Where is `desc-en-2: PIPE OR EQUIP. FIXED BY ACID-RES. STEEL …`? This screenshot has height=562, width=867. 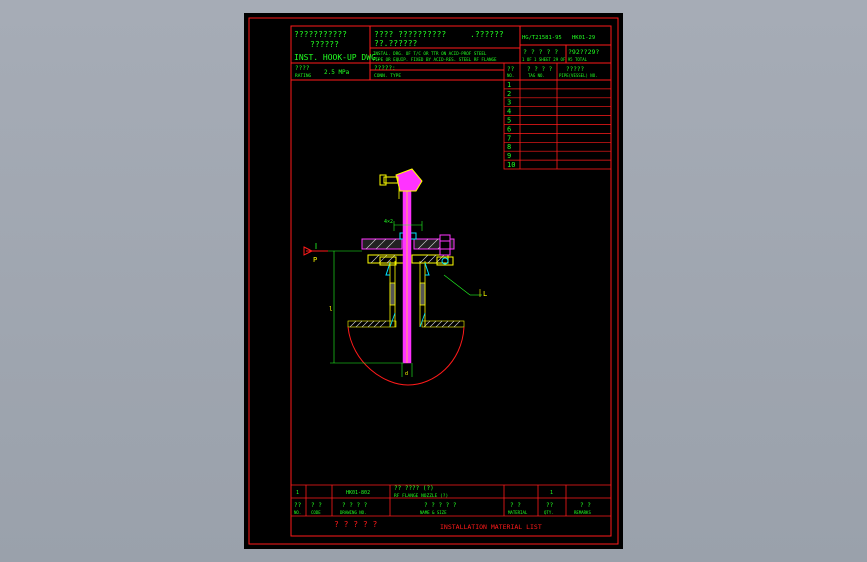
desc-en-2: PIPE OR EQUIP. FIXED BY ACID-RES. STEEL … is located at coordinates (435, 59).